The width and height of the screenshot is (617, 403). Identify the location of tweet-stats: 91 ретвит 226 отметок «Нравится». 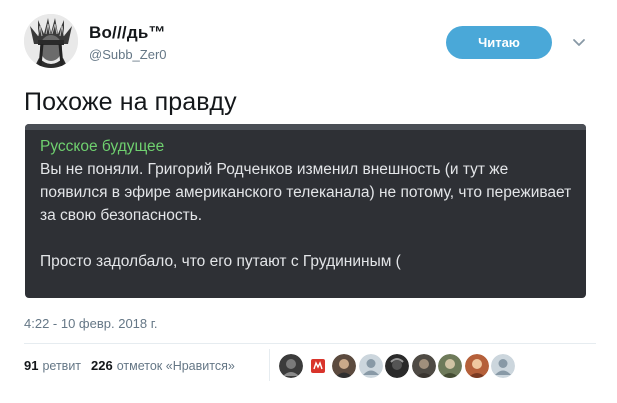
(134, 365).